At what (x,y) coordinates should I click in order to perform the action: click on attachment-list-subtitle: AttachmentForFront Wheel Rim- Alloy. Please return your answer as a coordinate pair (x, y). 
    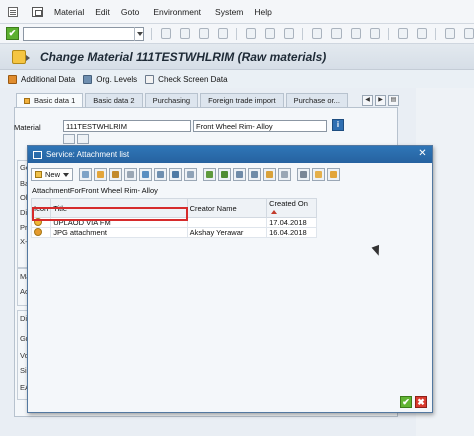
    Looking at the image, I should click on (95, 190).